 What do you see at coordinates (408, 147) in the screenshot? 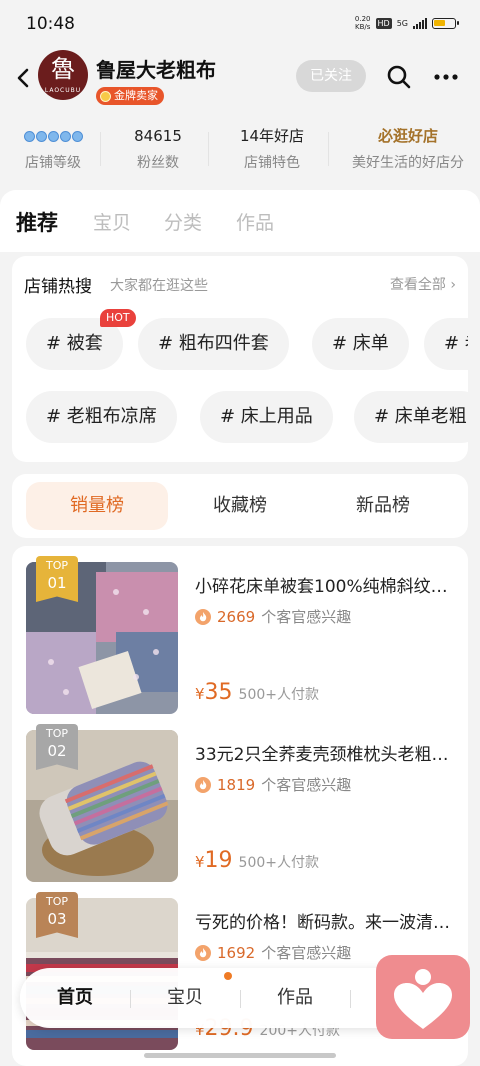
I see `stat-good-shop: 必逛好店 美好生活的好店分` at bounding box center [408, 147].